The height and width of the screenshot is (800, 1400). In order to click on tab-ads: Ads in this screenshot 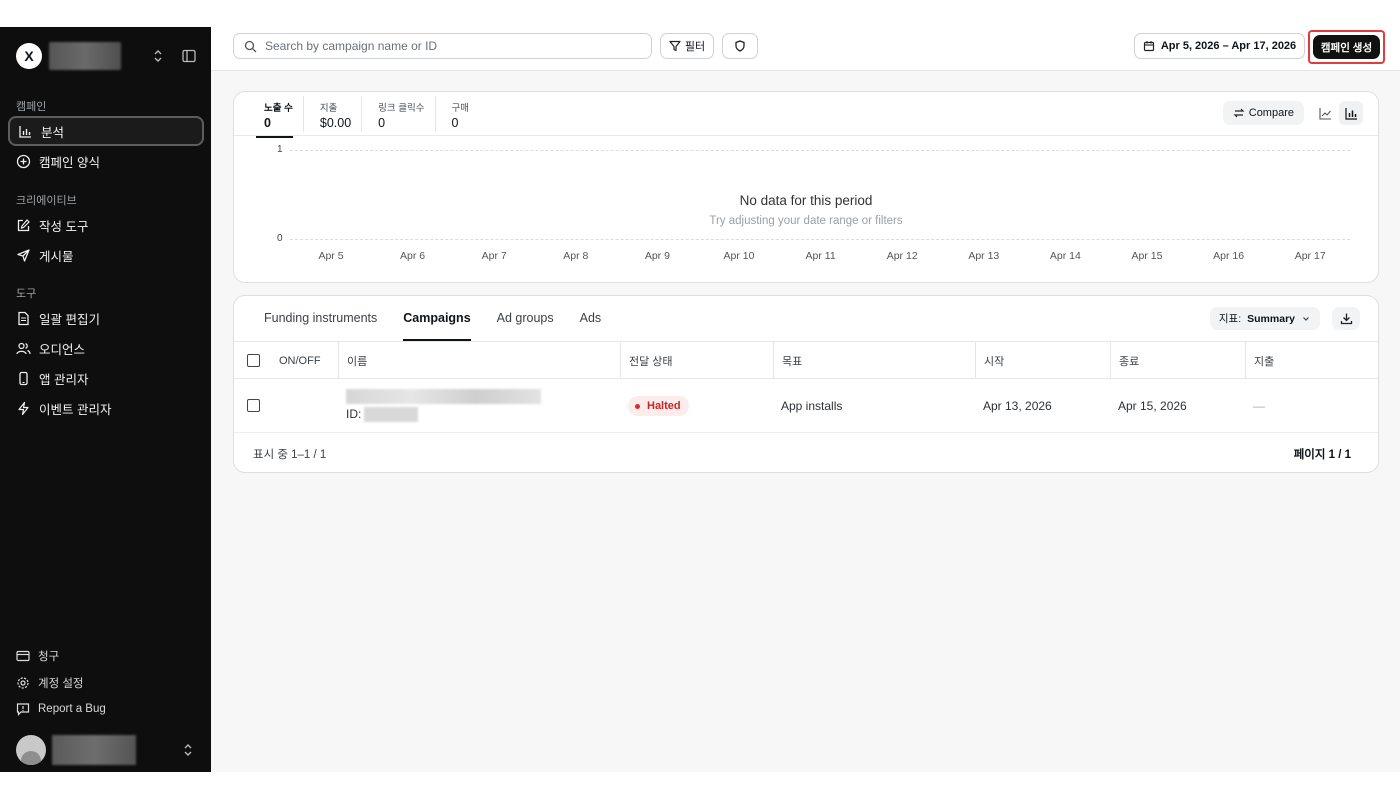, I will do `click(591, 318)`.